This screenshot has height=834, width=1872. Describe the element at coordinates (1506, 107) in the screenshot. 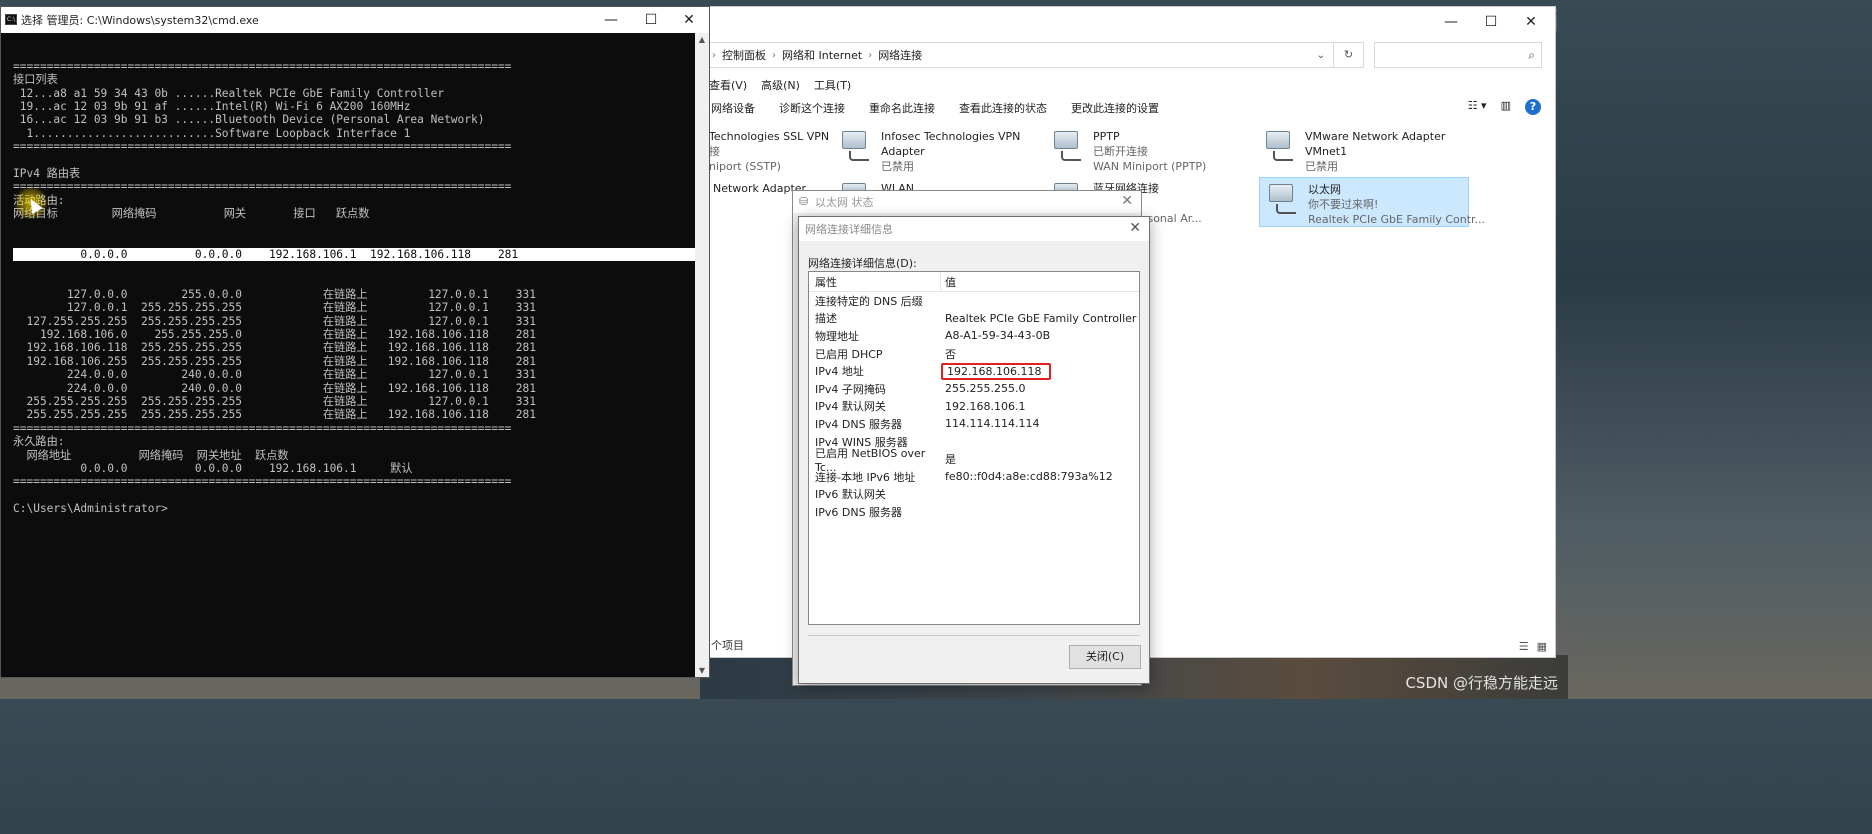

I see `preview-pane-icon: ▥` at that location.